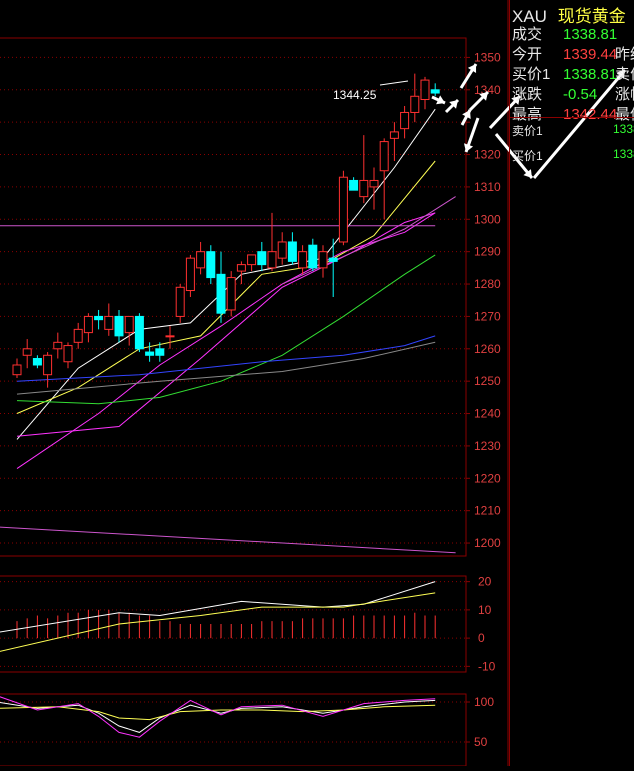  I want to click on y-tick-label: 1210, so click(487, 511).